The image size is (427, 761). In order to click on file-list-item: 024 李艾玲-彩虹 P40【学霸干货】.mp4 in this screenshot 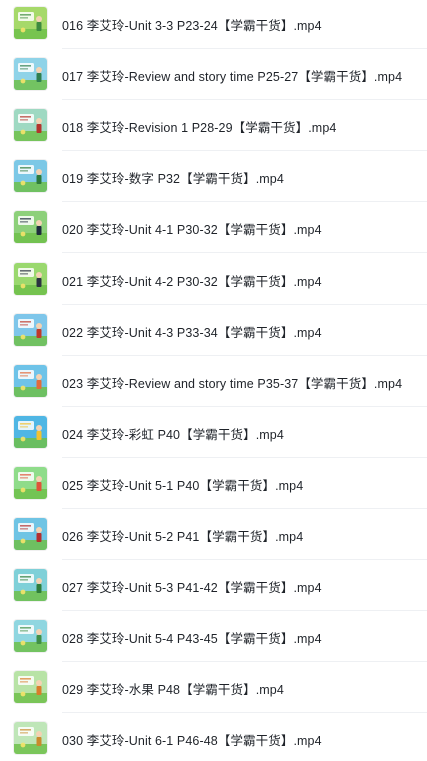, I will do `click(213, 432)`.